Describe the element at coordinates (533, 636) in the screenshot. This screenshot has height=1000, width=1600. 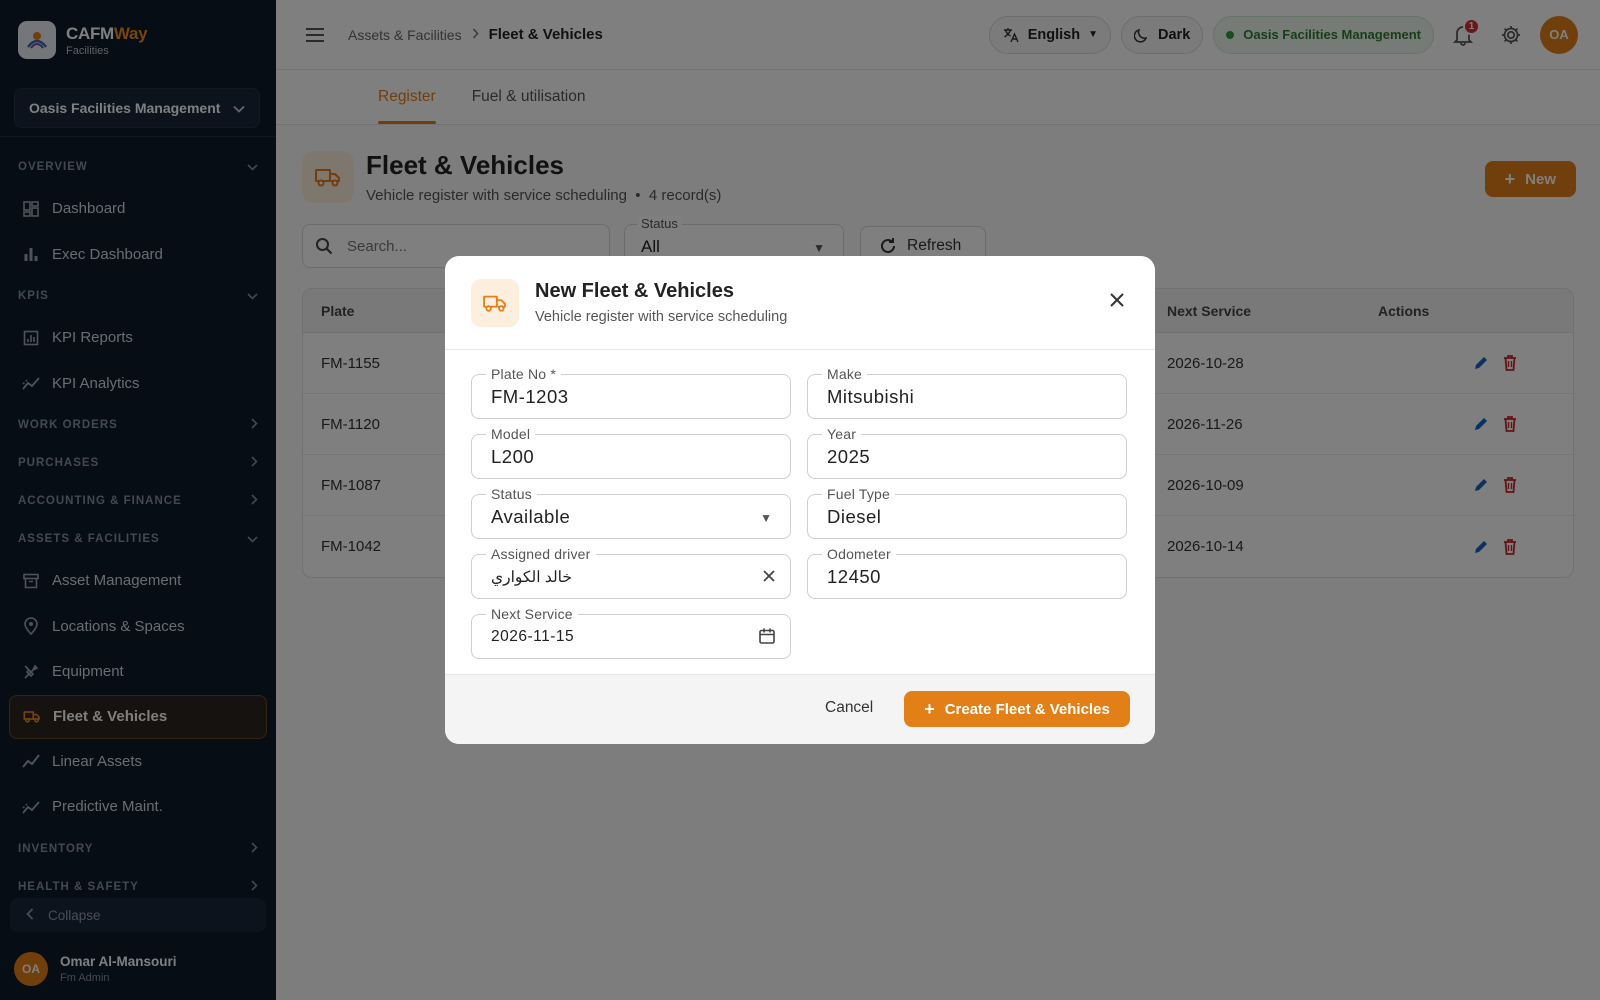
I see `next-service-value: 2026-11-15` at that location.